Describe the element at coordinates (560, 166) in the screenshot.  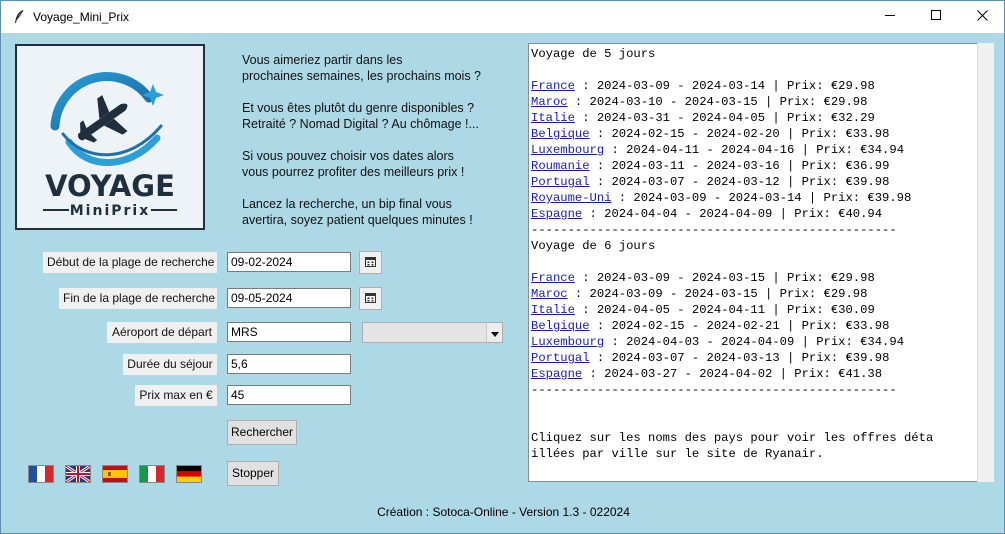
I see `country-link: Roumanie` at that location.